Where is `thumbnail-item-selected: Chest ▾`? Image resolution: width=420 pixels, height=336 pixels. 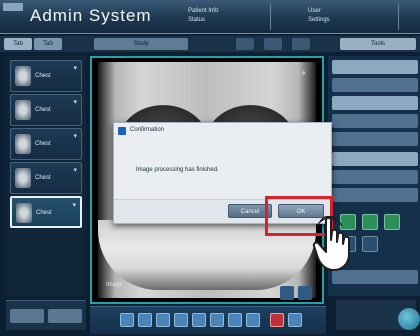
thumbnail-item-selected: Chest ▾ is located at coordinates (46, 212).